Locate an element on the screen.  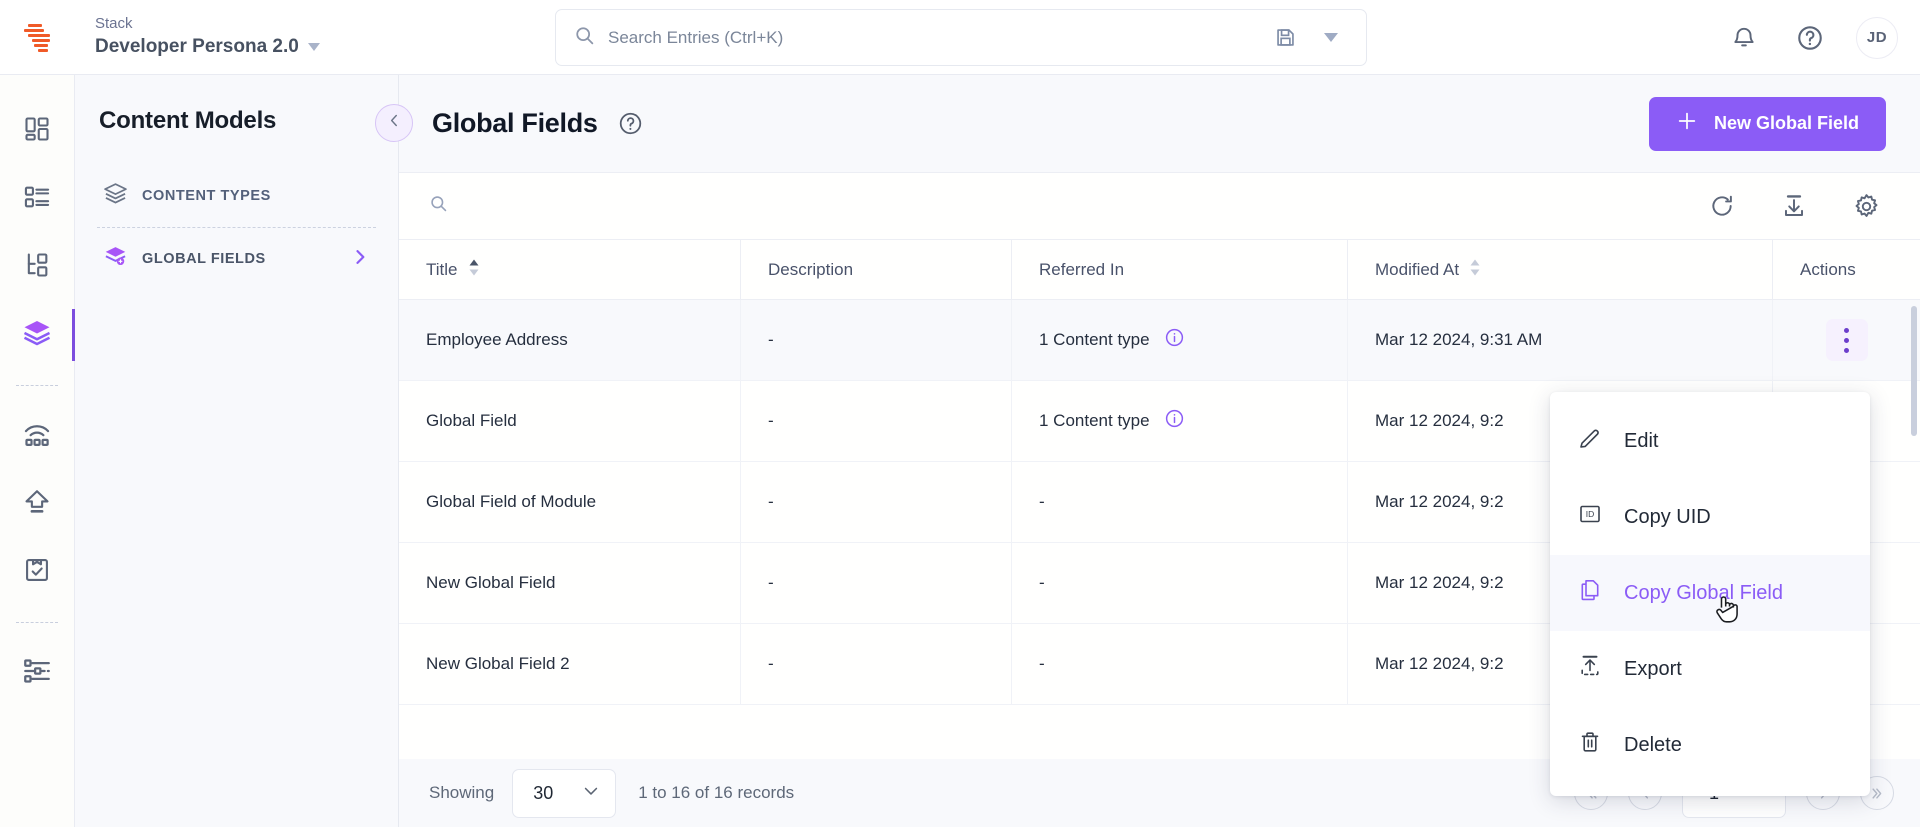
plus-icon is located at coordinates (1687, 123).